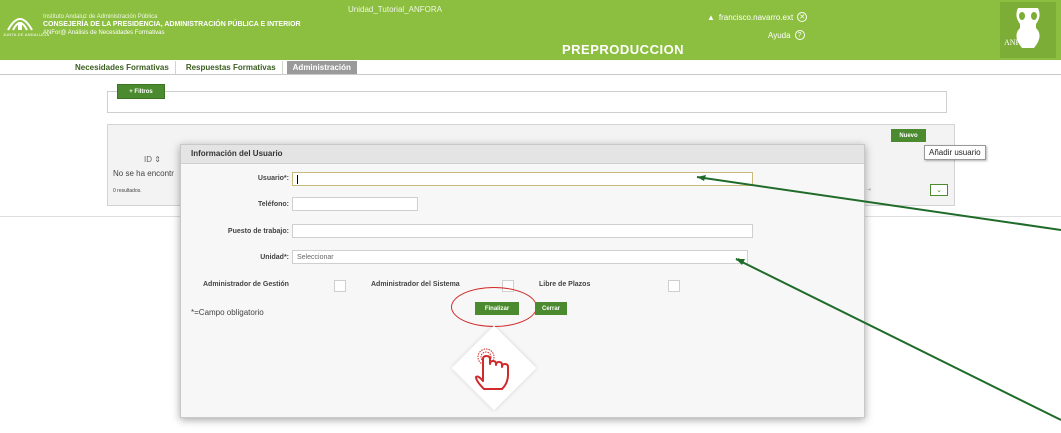 The height and width of the screenshot is (433, 1061). Describe the element at coordinates (565, 284) in the screenshot. I see `libre-plazos-label: Libre de Plazos` at that location.